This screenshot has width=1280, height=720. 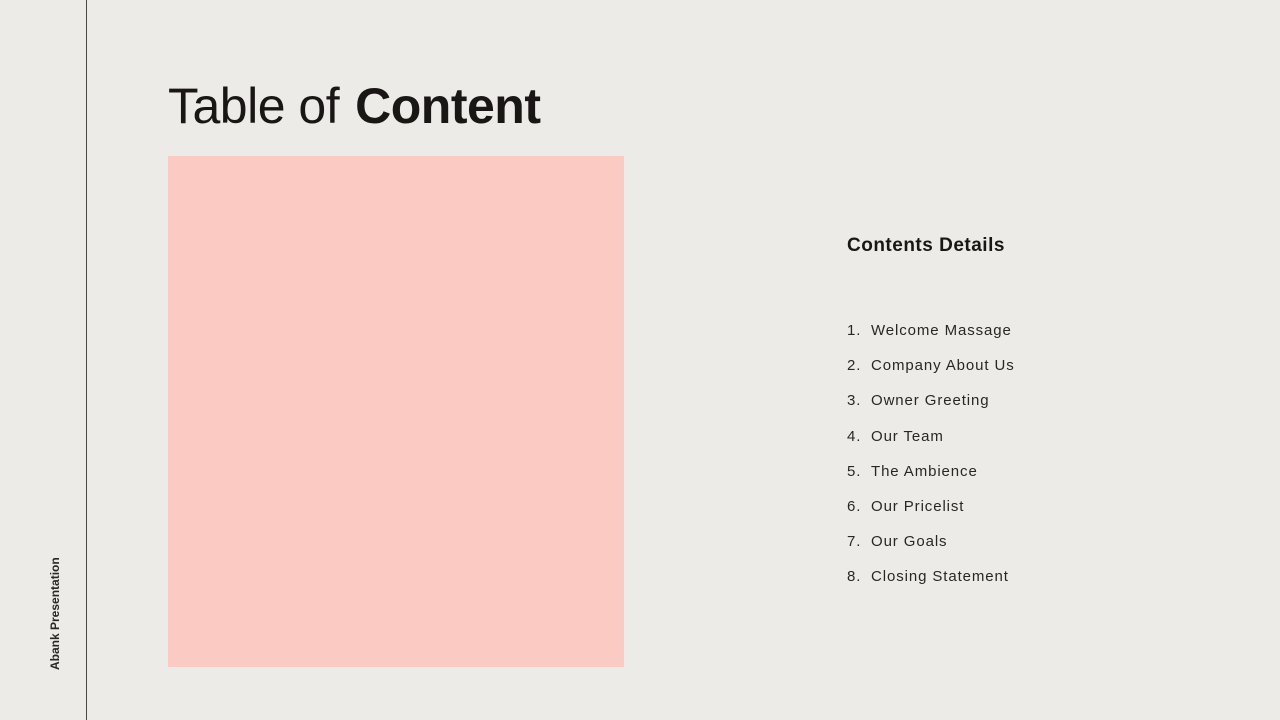 What do you see at coordinates (930, 401) in the screenshot?
I see `item-label: Owner Greeting` at bounding box center [930, 401].